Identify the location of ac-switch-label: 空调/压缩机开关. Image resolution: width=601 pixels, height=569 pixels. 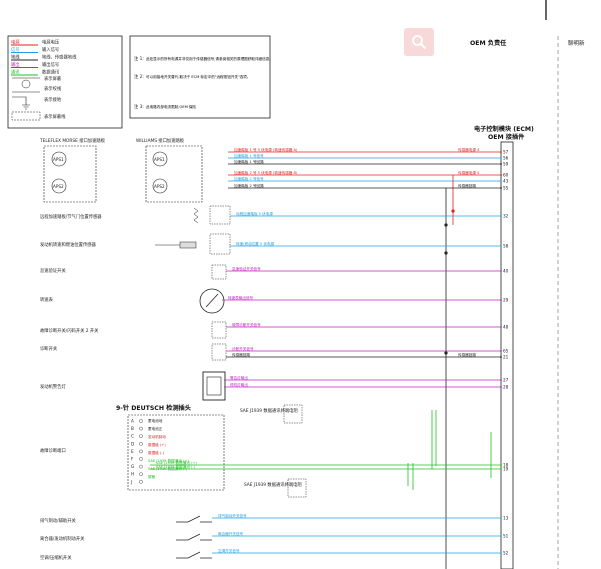
(56, 557).